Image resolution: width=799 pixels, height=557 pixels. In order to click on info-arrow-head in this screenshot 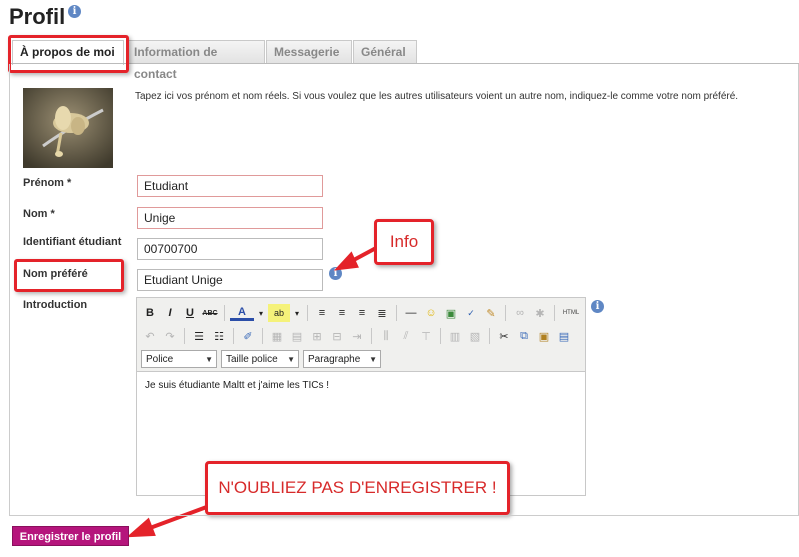, I will do `click(346, 261)`.